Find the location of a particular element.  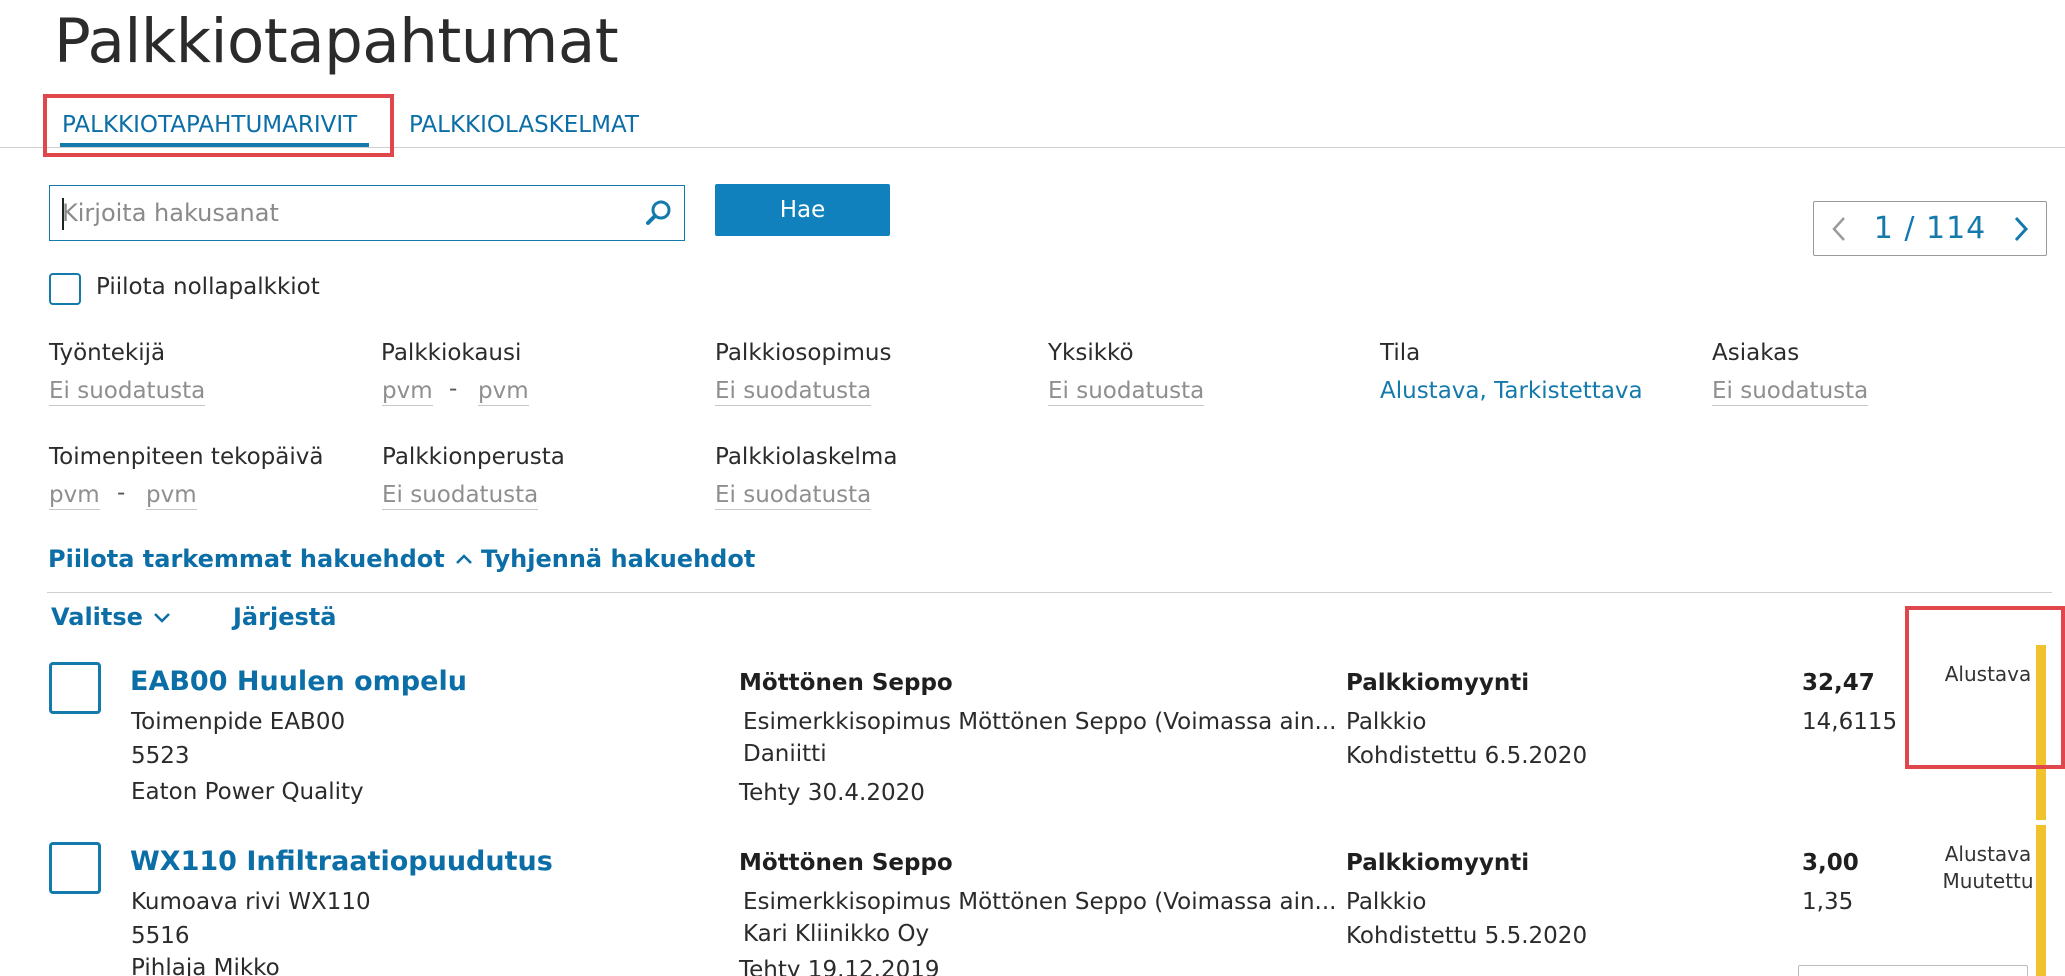

row-2-person: Möttönen Seppo is located at coordinates (846, 863).